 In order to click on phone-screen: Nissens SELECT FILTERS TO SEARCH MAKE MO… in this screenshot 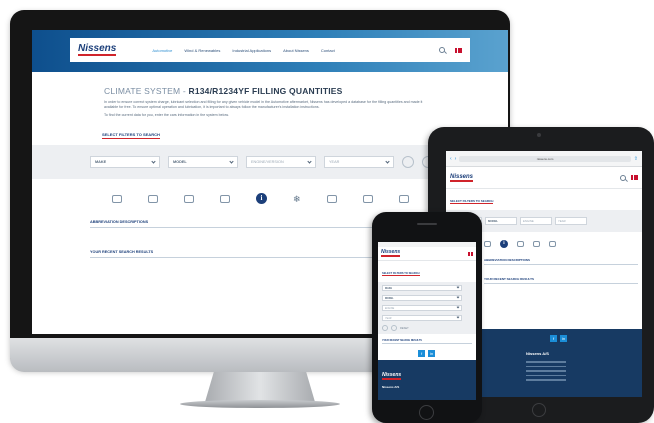, I will do `click(427, 321)`.